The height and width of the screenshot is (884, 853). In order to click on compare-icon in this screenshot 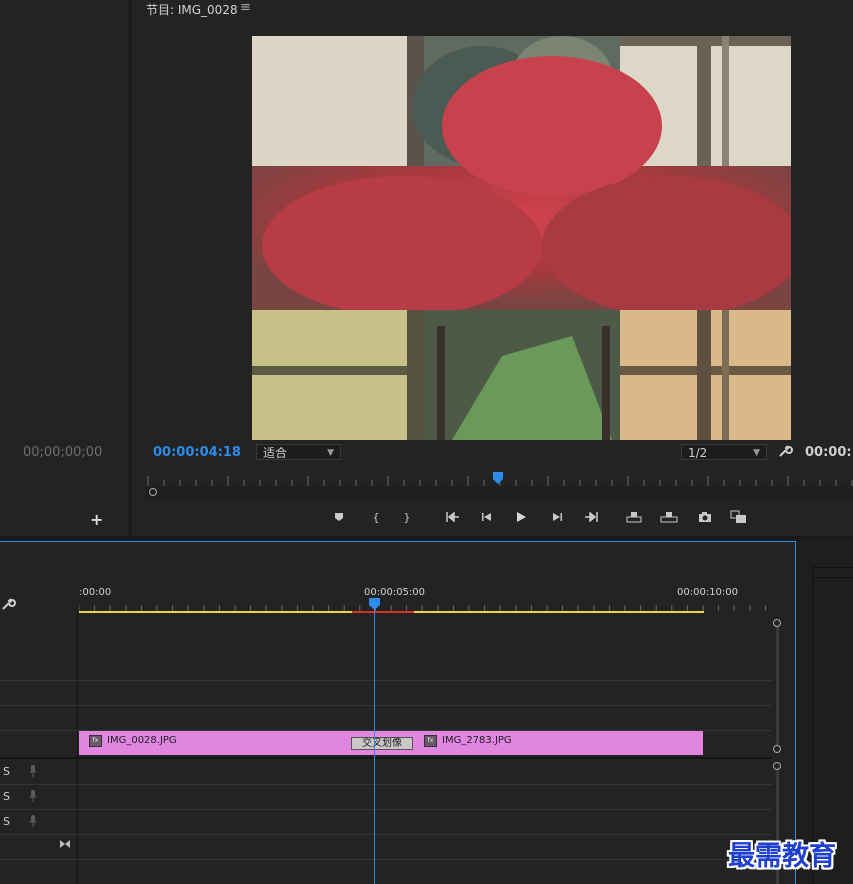, I will do `click(739, 517)`.